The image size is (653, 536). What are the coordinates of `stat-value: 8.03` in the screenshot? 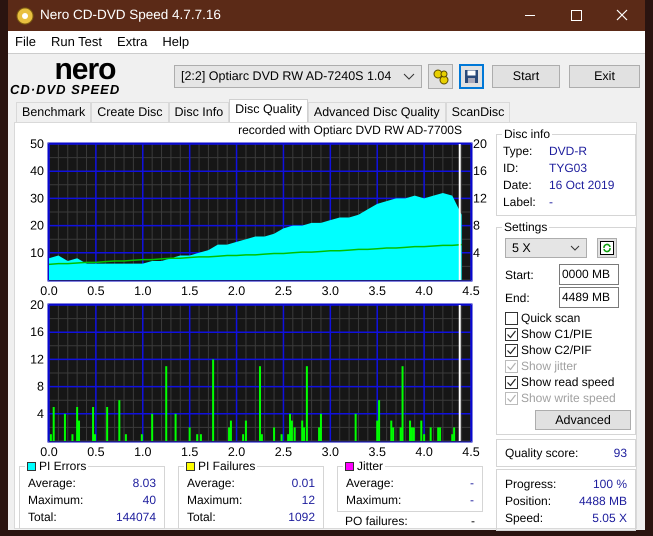 It's located at (144, 483).